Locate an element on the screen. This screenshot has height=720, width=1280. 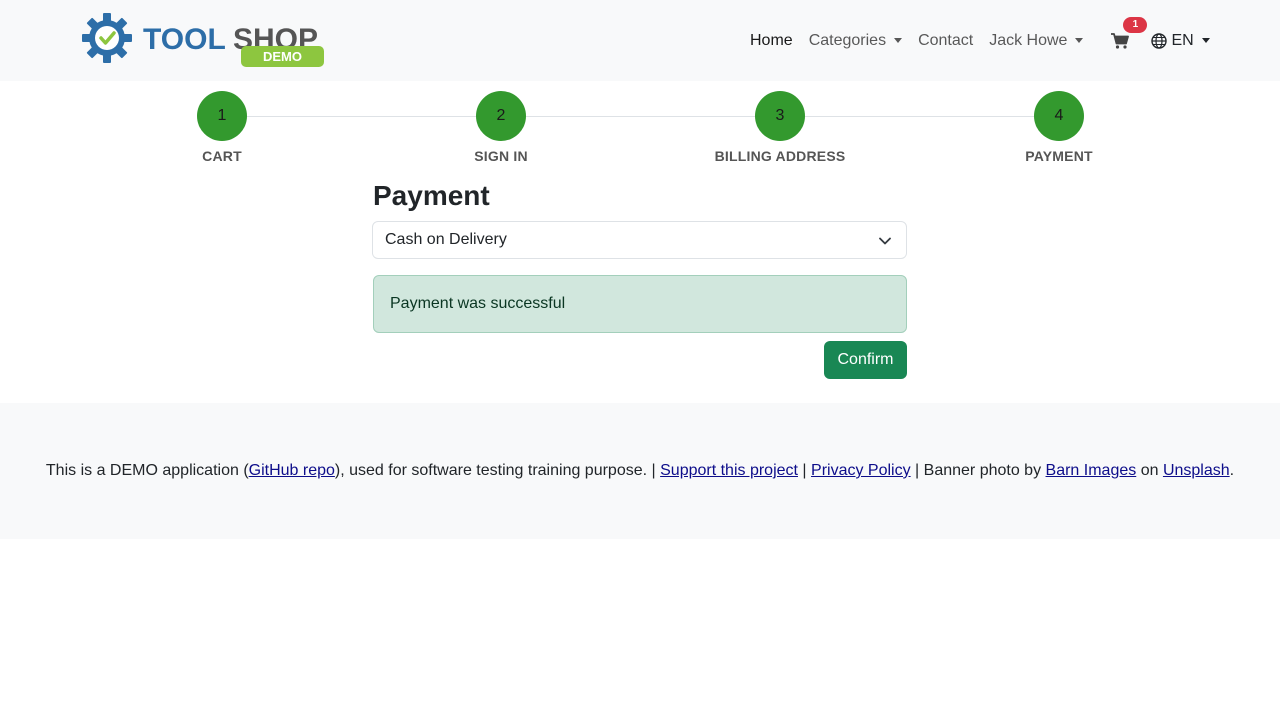
cart-button: 1 is located at coordinates (1125, 32).